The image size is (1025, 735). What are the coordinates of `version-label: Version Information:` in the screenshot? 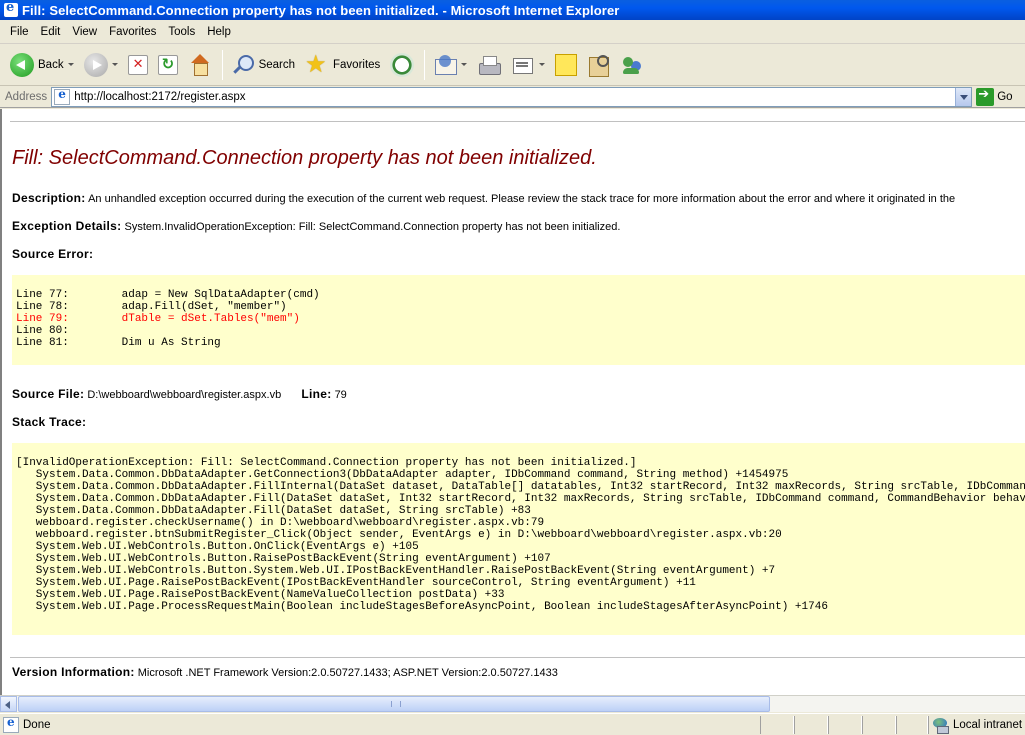 It's located at (73, 672).